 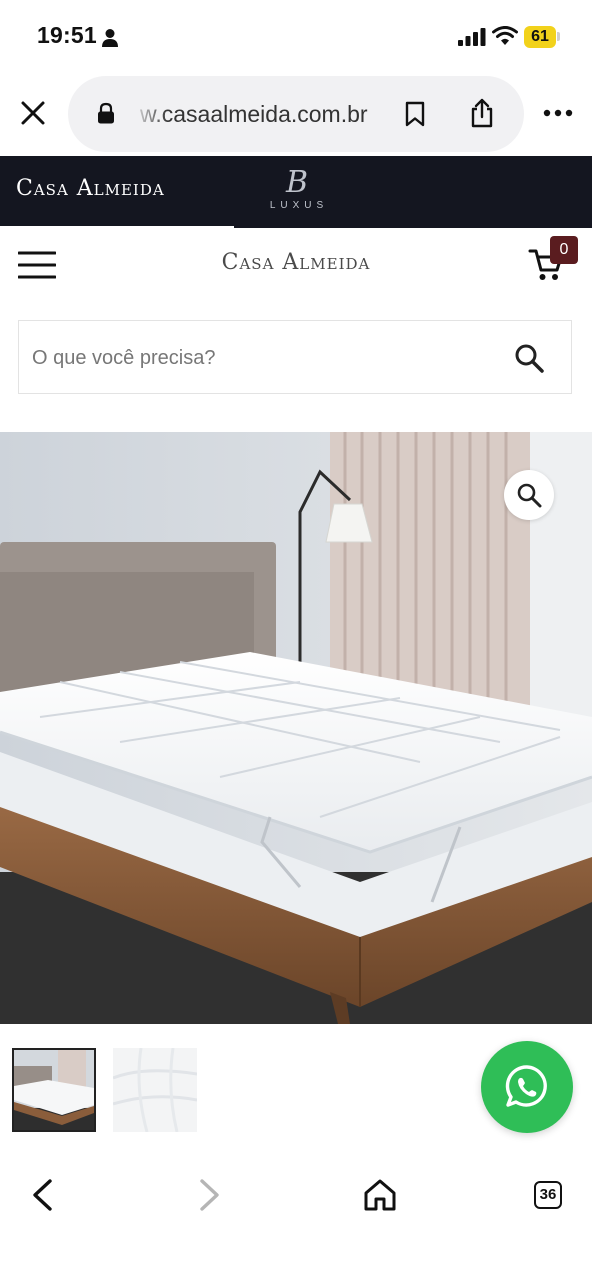 What do you see at coordinates (548, 1195) in the screenshot?
I see `tabs-button: 36` at bounding box center [548, 1195].